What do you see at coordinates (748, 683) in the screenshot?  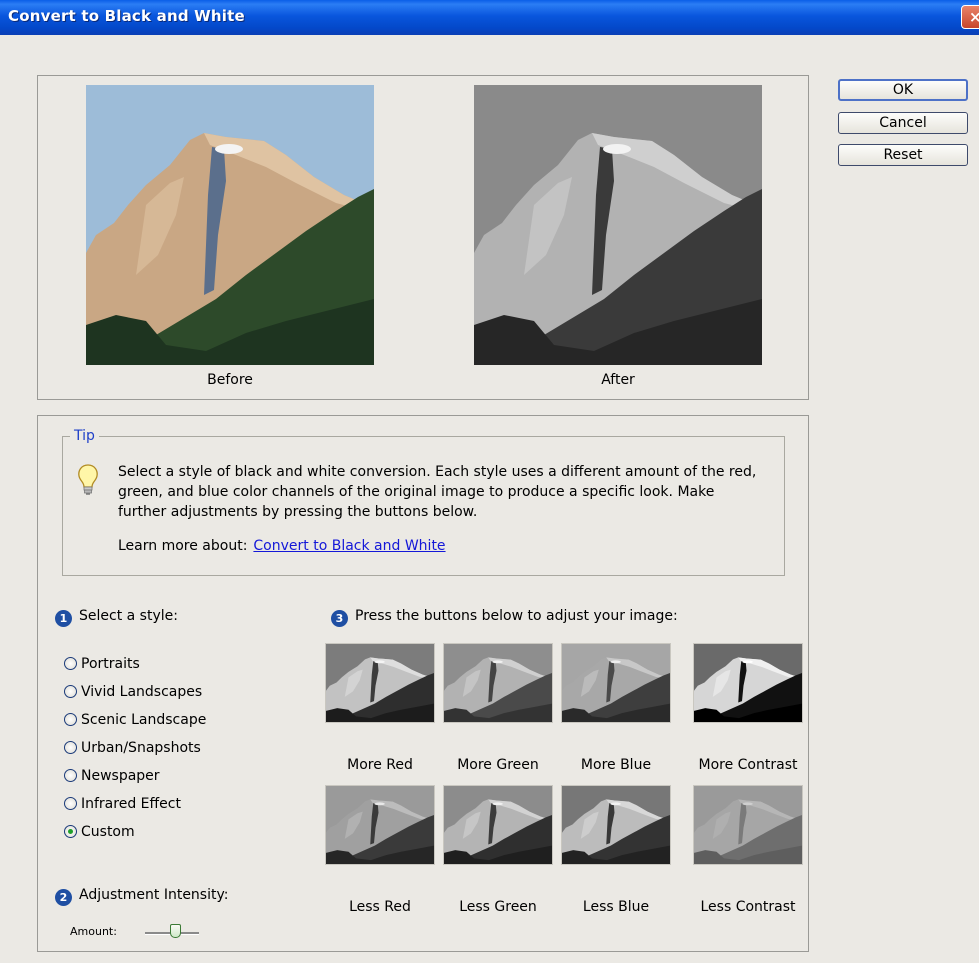 I see `more-contrast-button` at bounding box center [748, 683].